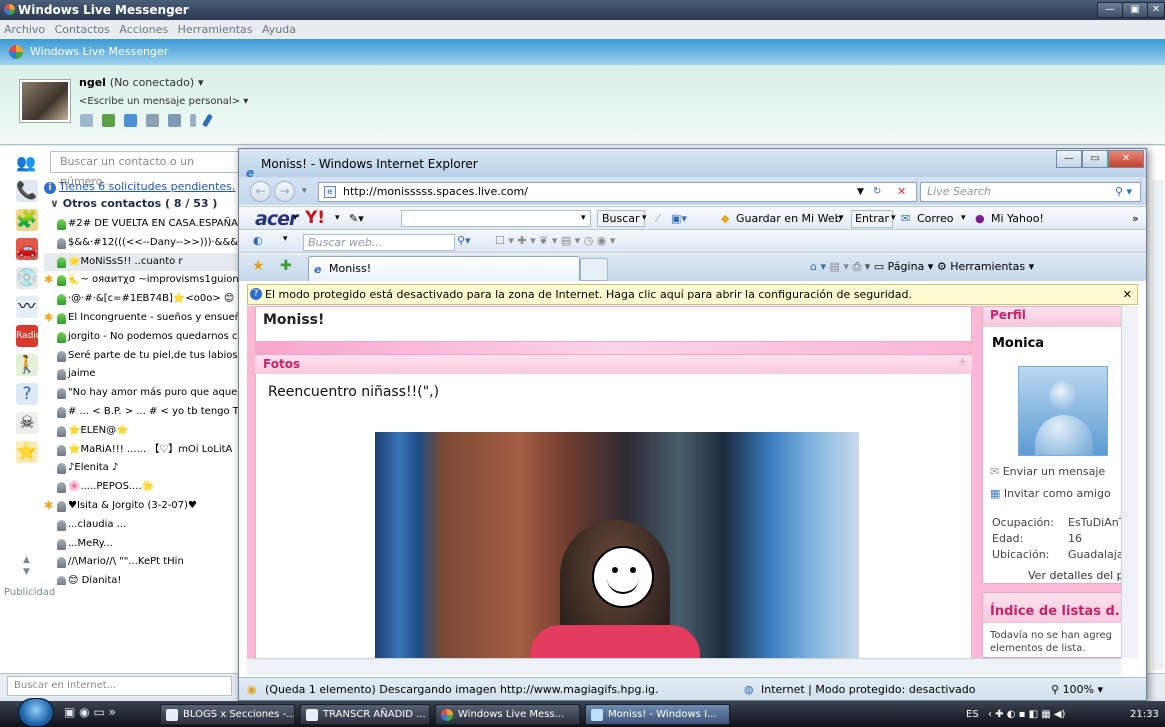  What do you see at coordinates (130, 120) in the screenshot?
I see `games-icon` at bounding box center [130, 120].